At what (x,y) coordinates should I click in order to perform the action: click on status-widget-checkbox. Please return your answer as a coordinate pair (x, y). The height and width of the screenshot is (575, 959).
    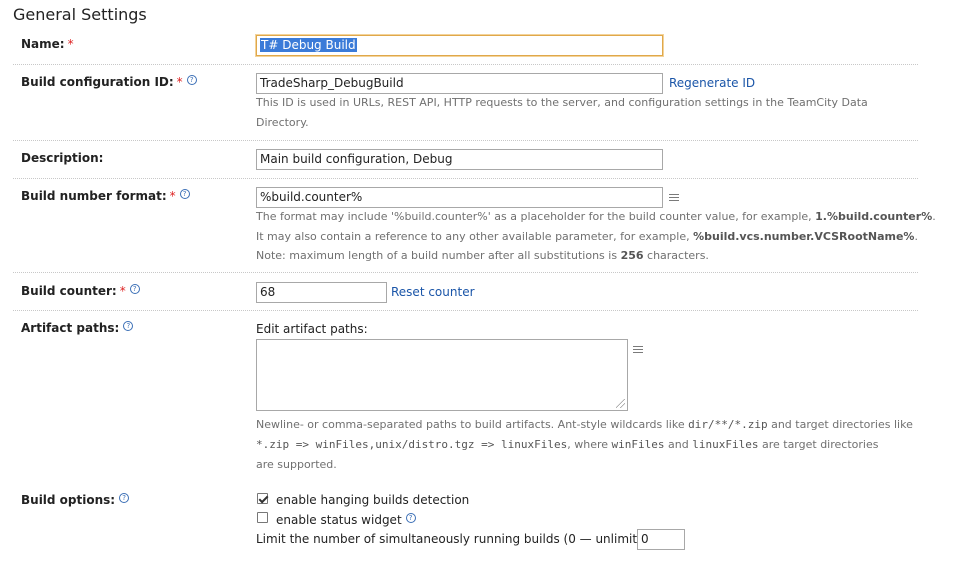
    Looking at the image, I should click on (262, 517).